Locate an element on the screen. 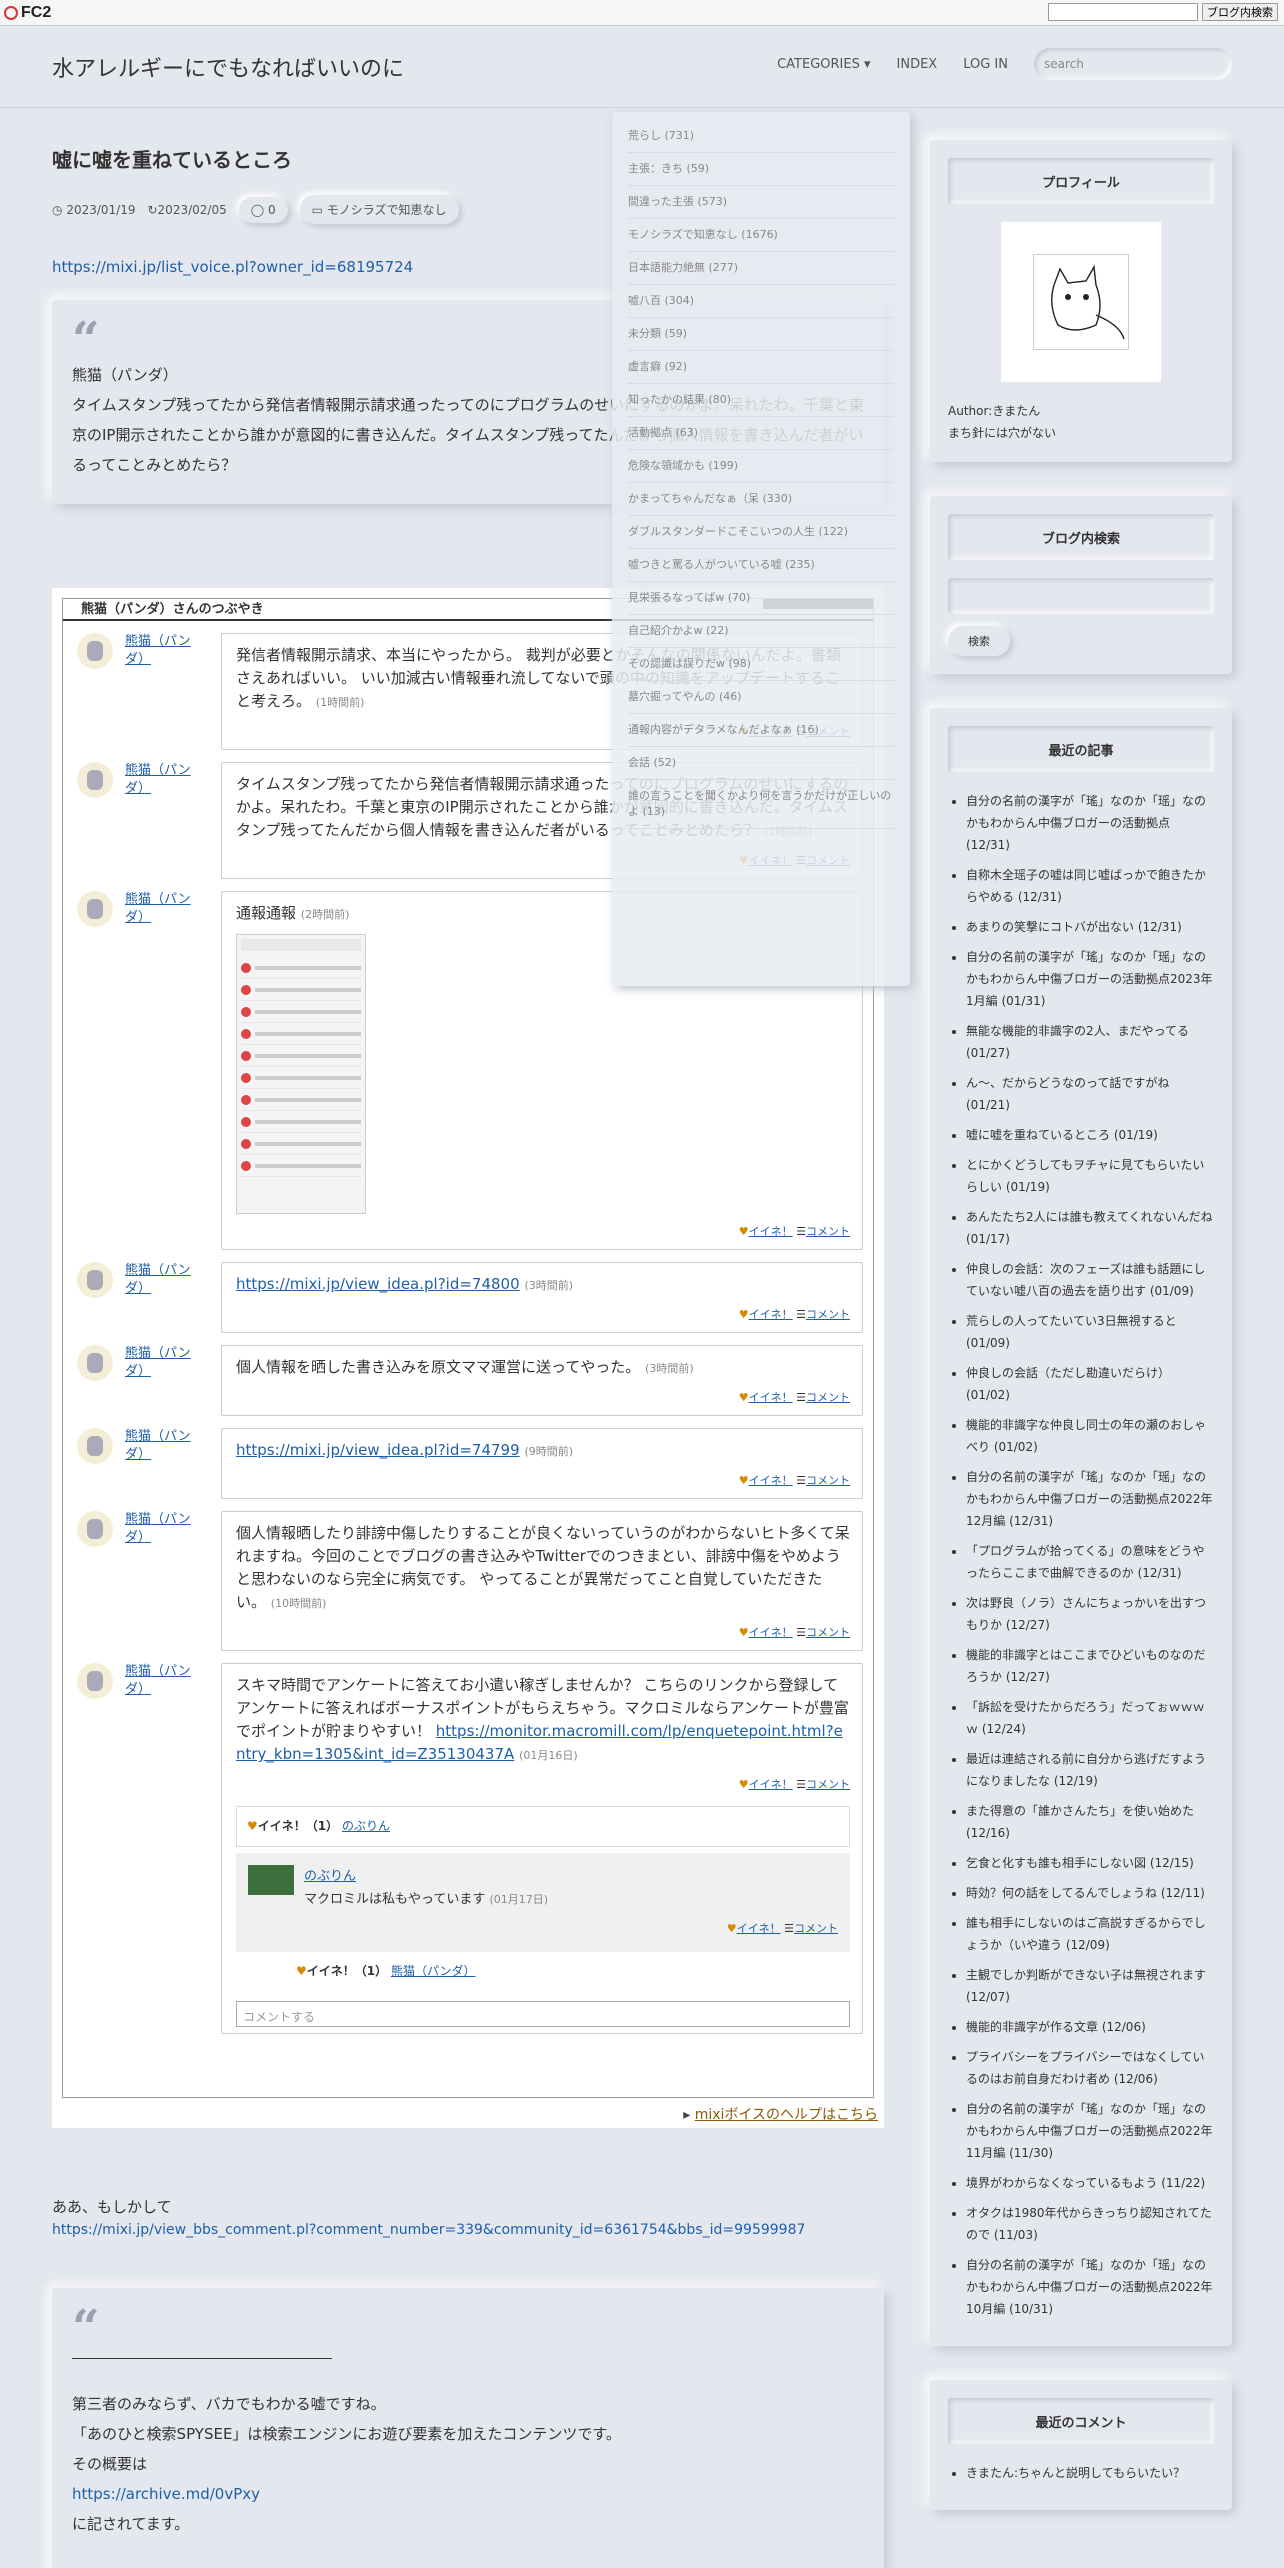  recent-post-link: オタクは1980年代からきっちり認知されてたので (11/03) is located at coordinates (1089, 2224).